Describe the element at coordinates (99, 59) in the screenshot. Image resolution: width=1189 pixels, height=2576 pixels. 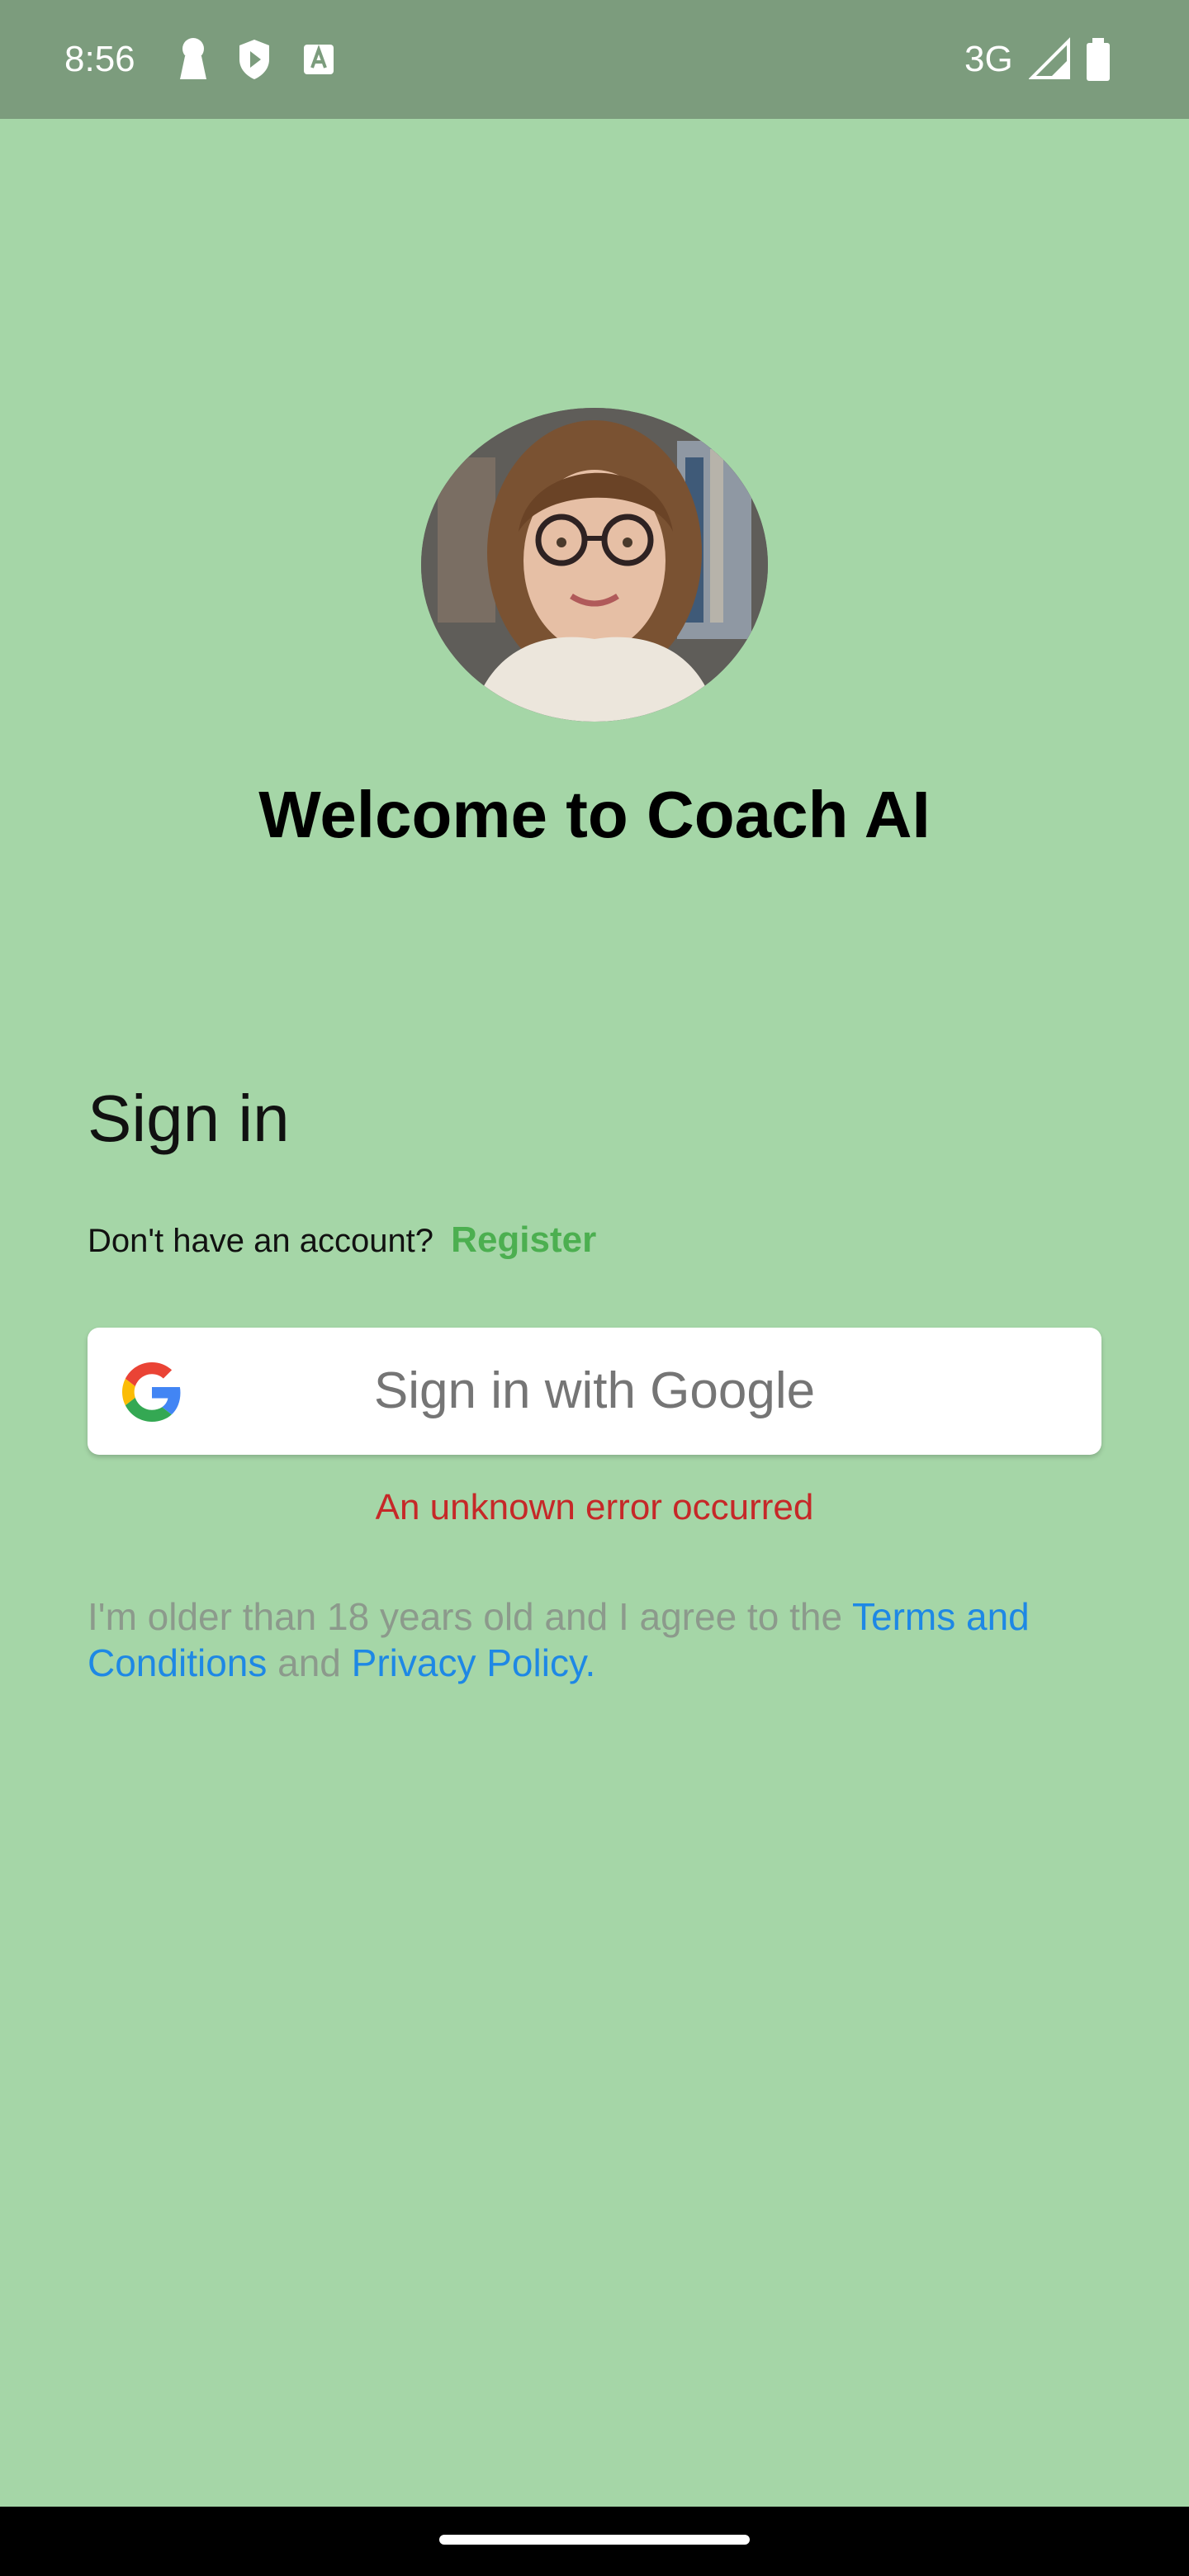
I see `status-time: 8:56` at that location.